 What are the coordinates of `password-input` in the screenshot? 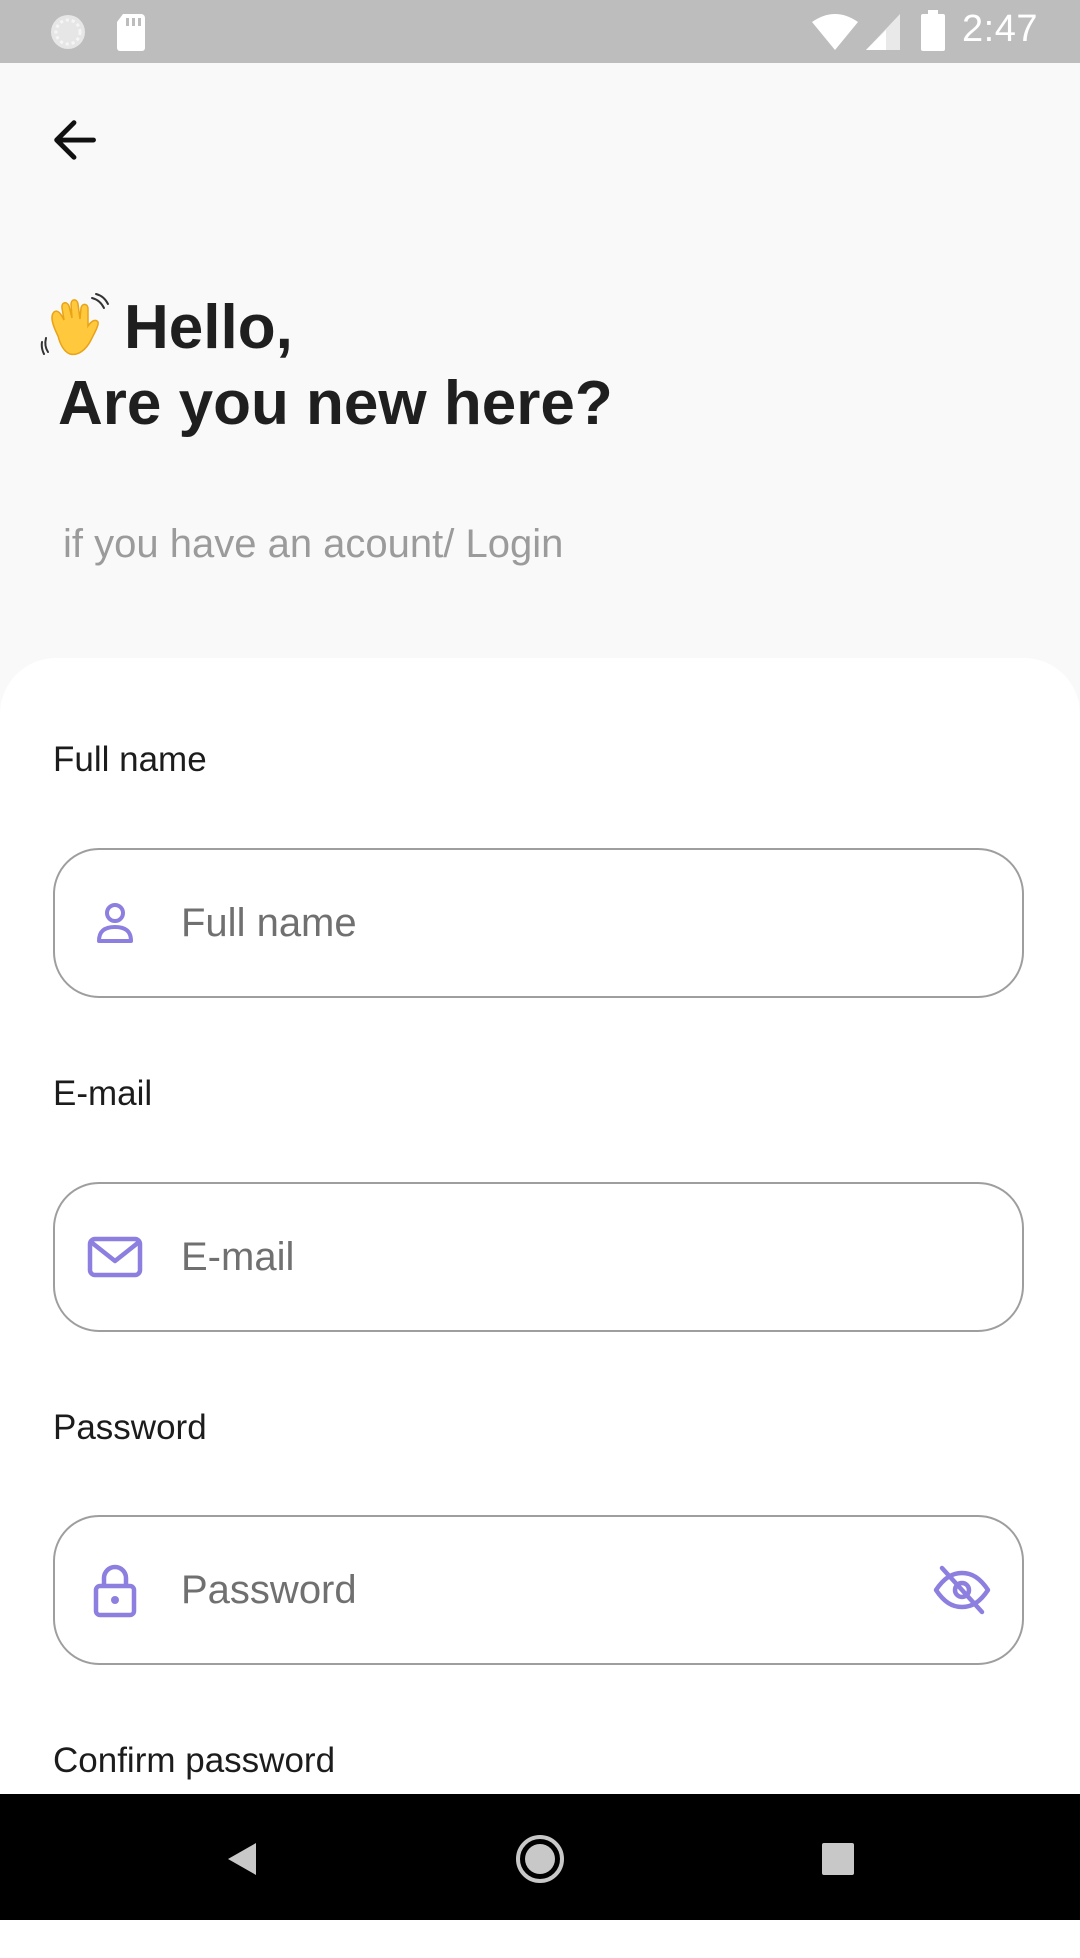 It's located at (521, 1590).